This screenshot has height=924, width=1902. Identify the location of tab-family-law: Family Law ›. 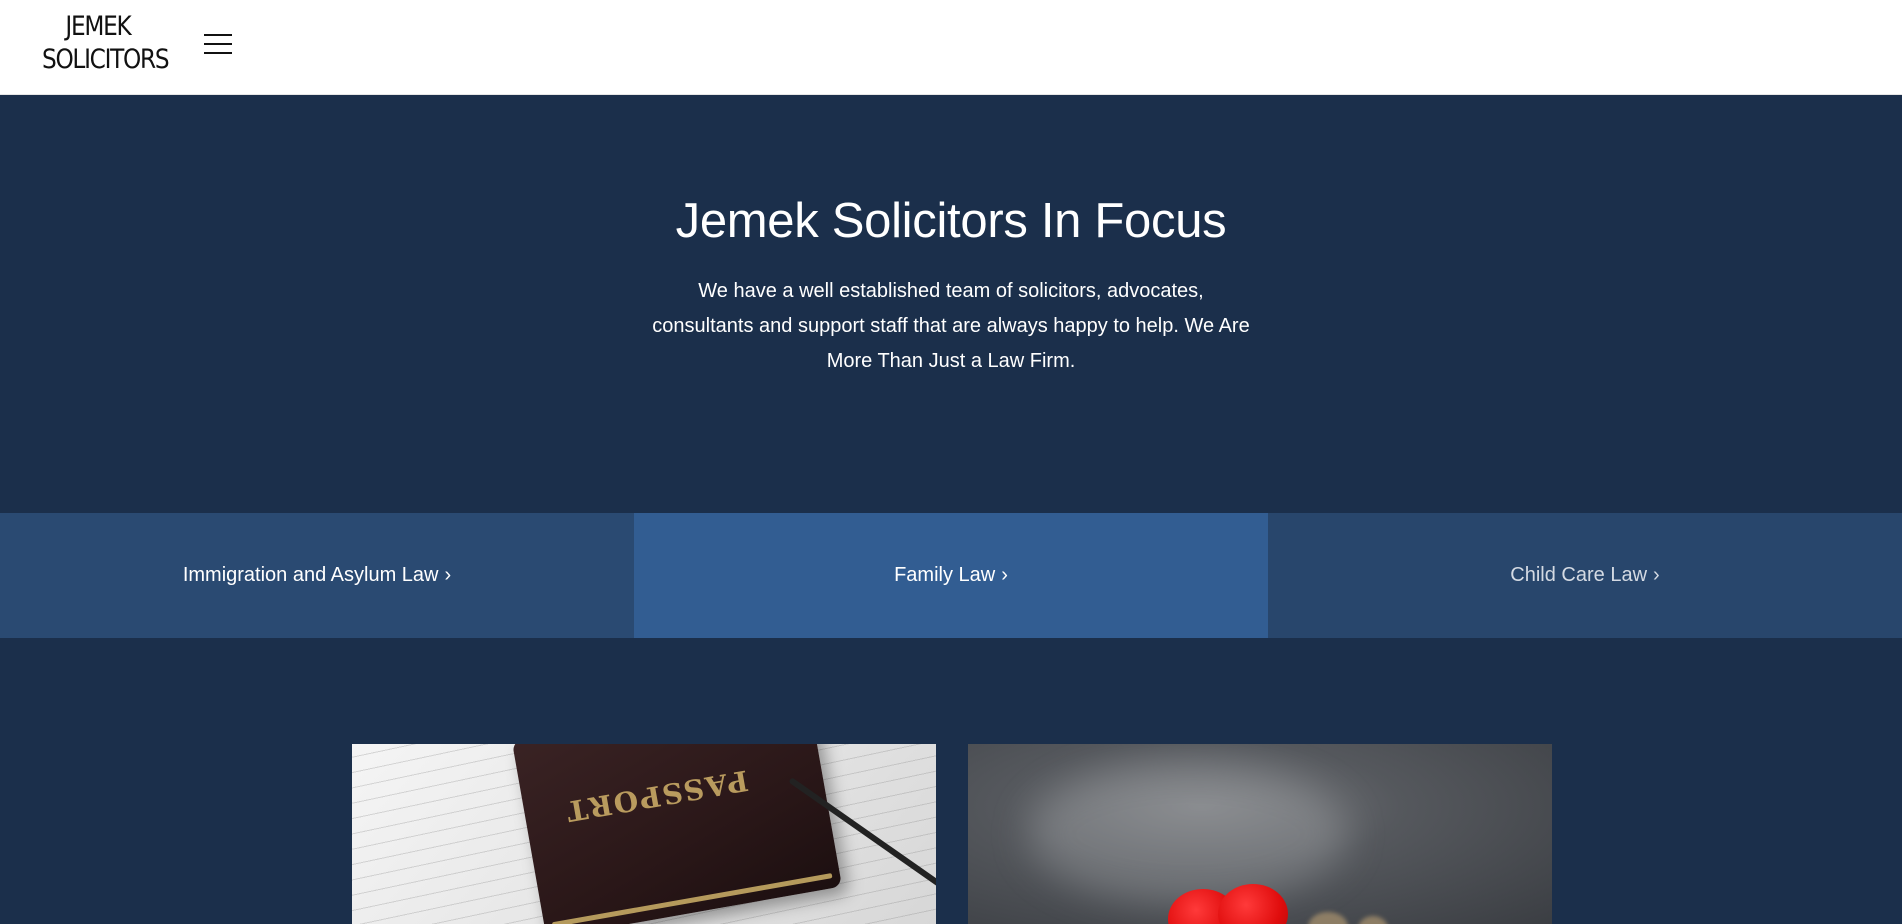
(951, 575).